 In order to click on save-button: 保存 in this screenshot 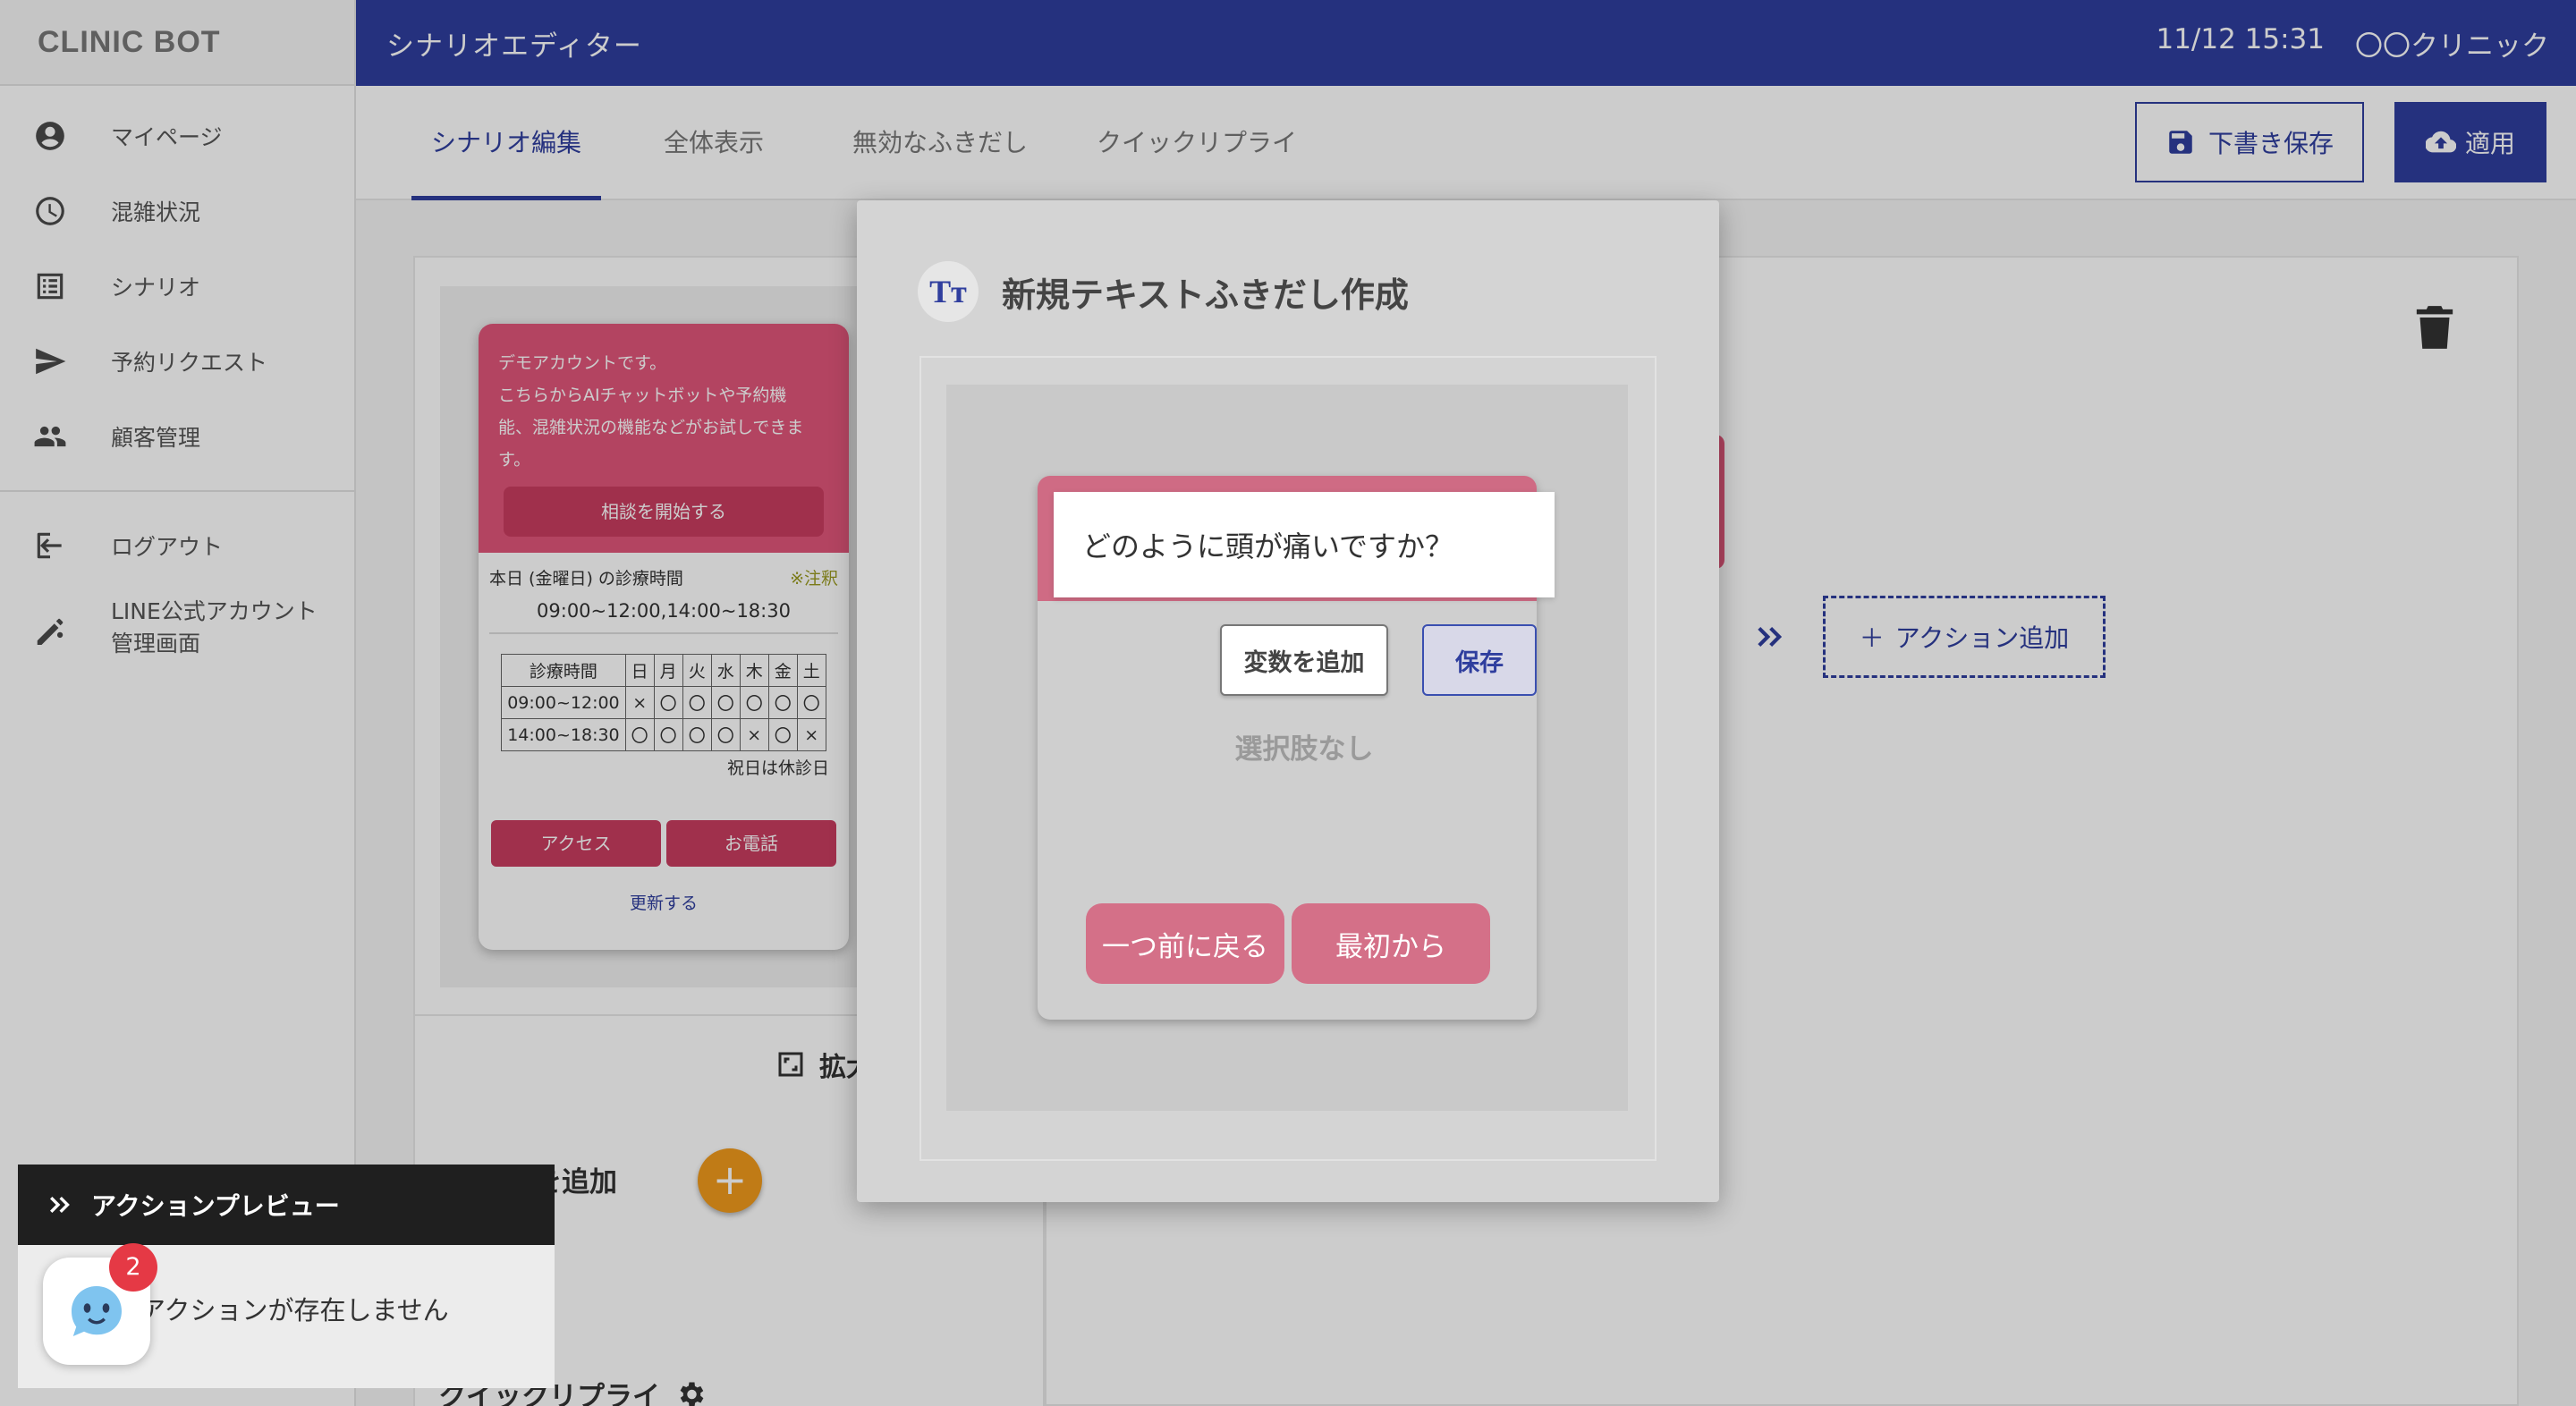, I will do `click(1479, 660)`.